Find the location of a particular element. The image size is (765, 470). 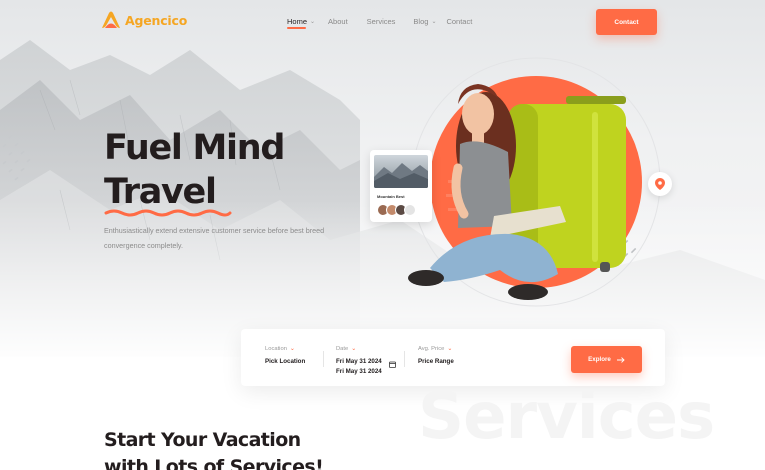

calendar-icon is located at coordinates (392, 364).